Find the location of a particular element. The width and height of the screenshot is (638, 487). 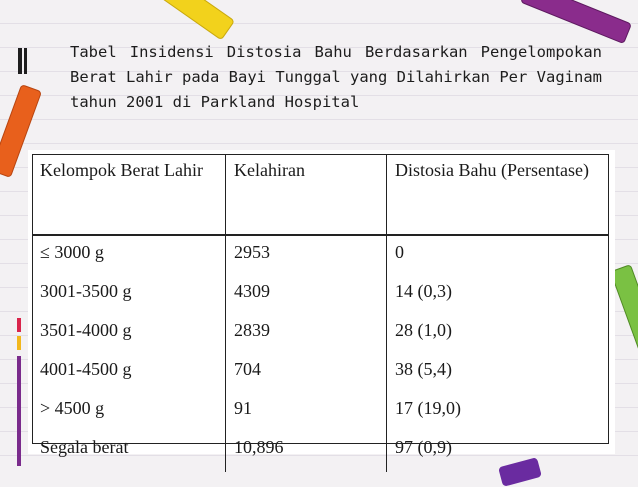

table-row: 4001-4500 g 704 38 (5,4) is located at coordinates (320, 374).